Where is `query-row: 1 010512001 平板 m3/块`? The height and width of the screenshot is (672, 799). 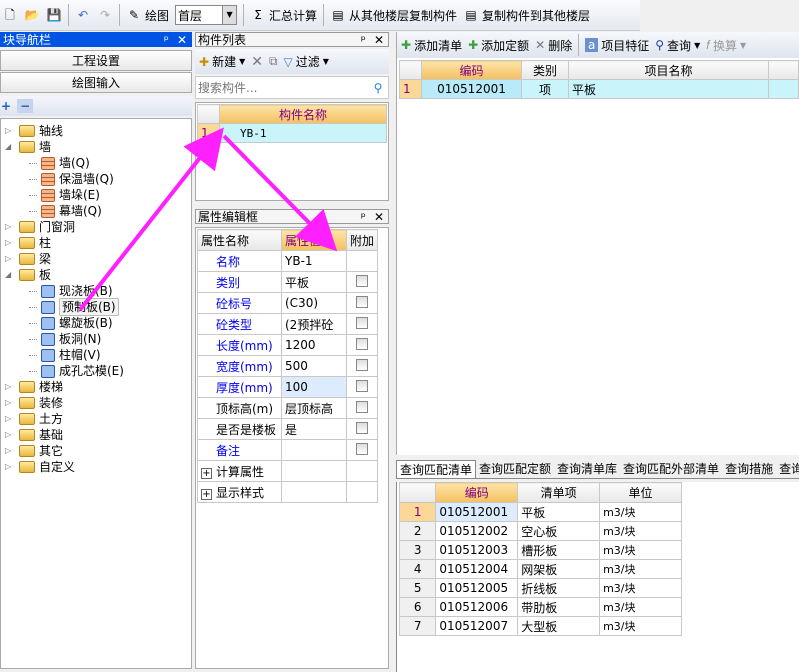 query-row: 1 010512001 平板 m3/块 is located at coordinates (540, 512).